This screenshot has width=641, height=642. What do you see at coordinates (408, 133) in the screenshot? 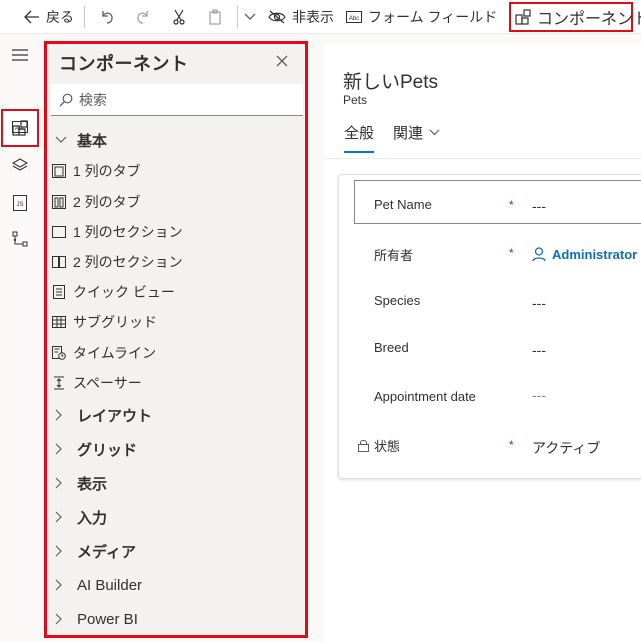
I see `tab-label: 関連` at bounding box center [408, 133].